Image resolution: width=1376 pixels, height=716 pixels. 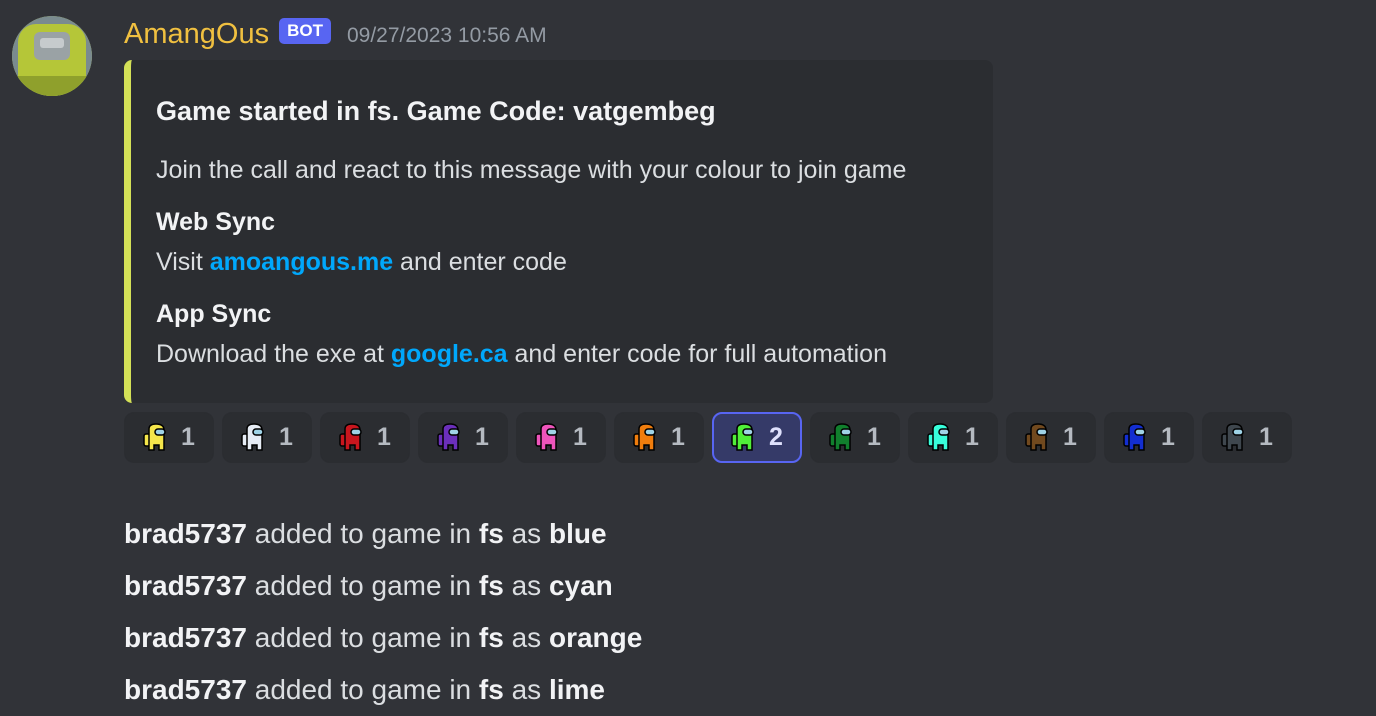 I want to click on pink-crewmate-icon, so click(x=547, y=437).